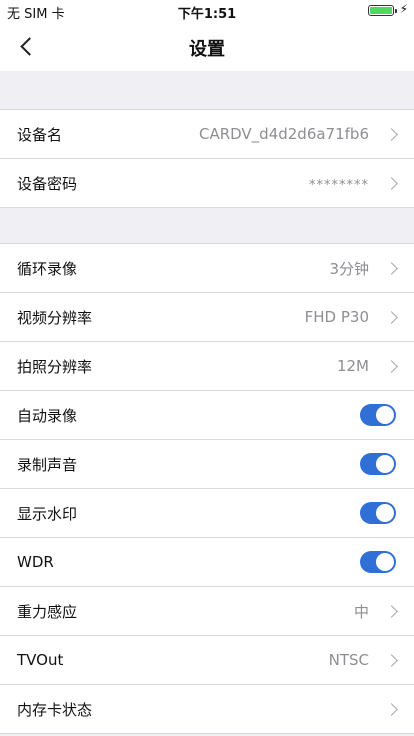 The height and width of the screenshot is (736, 414). Describe the element at coordinates (348, 660) in the screenshot. I see `row-value: NTSC` at that location.